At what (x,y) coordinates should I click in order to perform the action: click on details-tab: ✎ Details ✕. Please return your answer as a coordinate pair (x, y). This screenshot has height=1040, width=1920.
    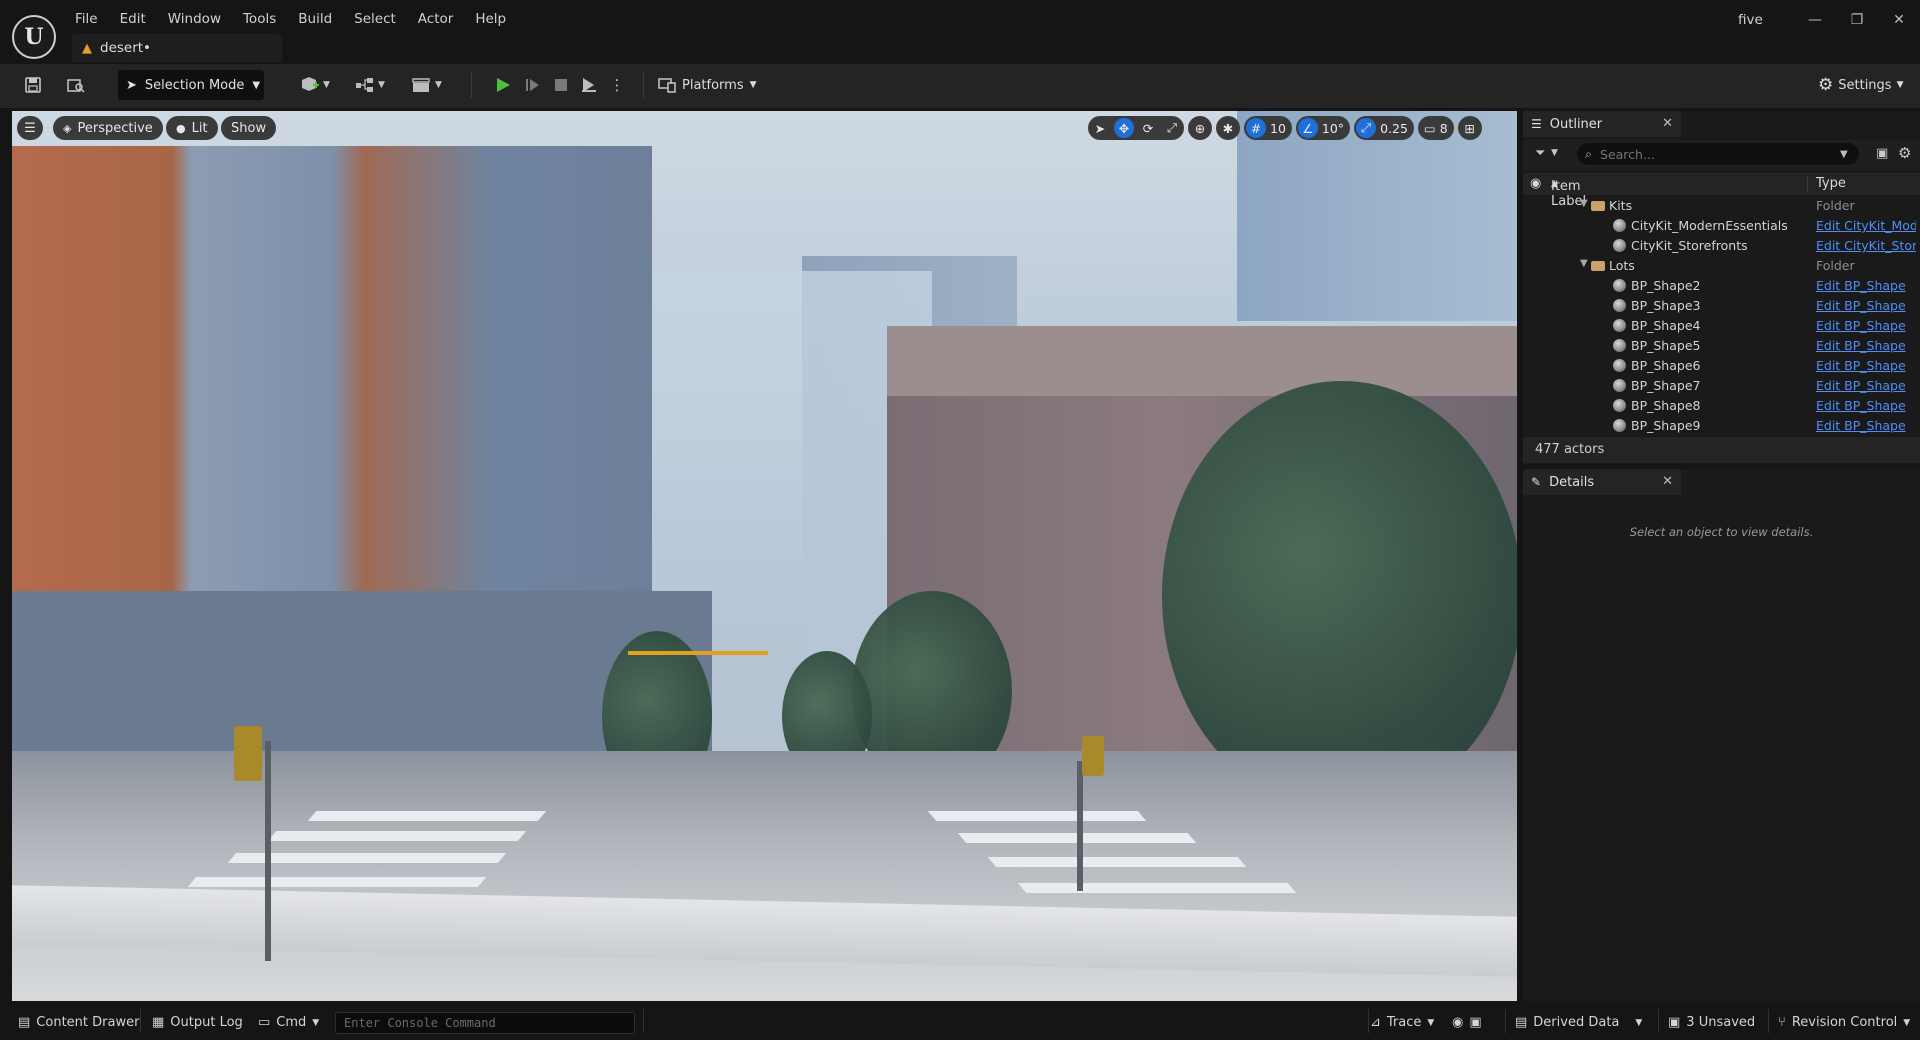
    Looking at the image, I should click on (1602, 482).